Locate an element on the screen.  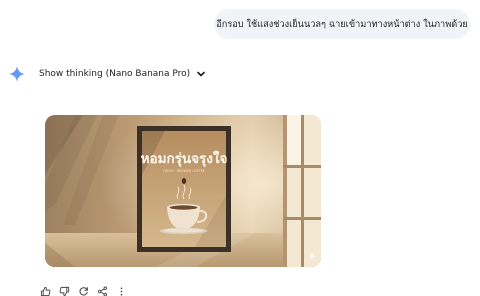
show-thinking-toggle: Show thinking (Nano Banana Pro) is located at coordinates (122, 74).